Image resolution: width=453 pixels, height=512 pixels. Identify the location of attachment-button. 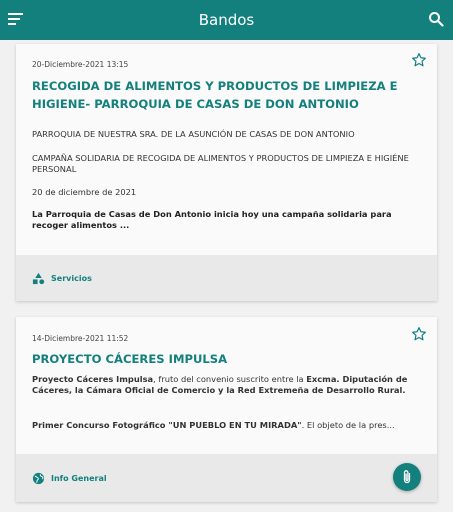
(407, 477).